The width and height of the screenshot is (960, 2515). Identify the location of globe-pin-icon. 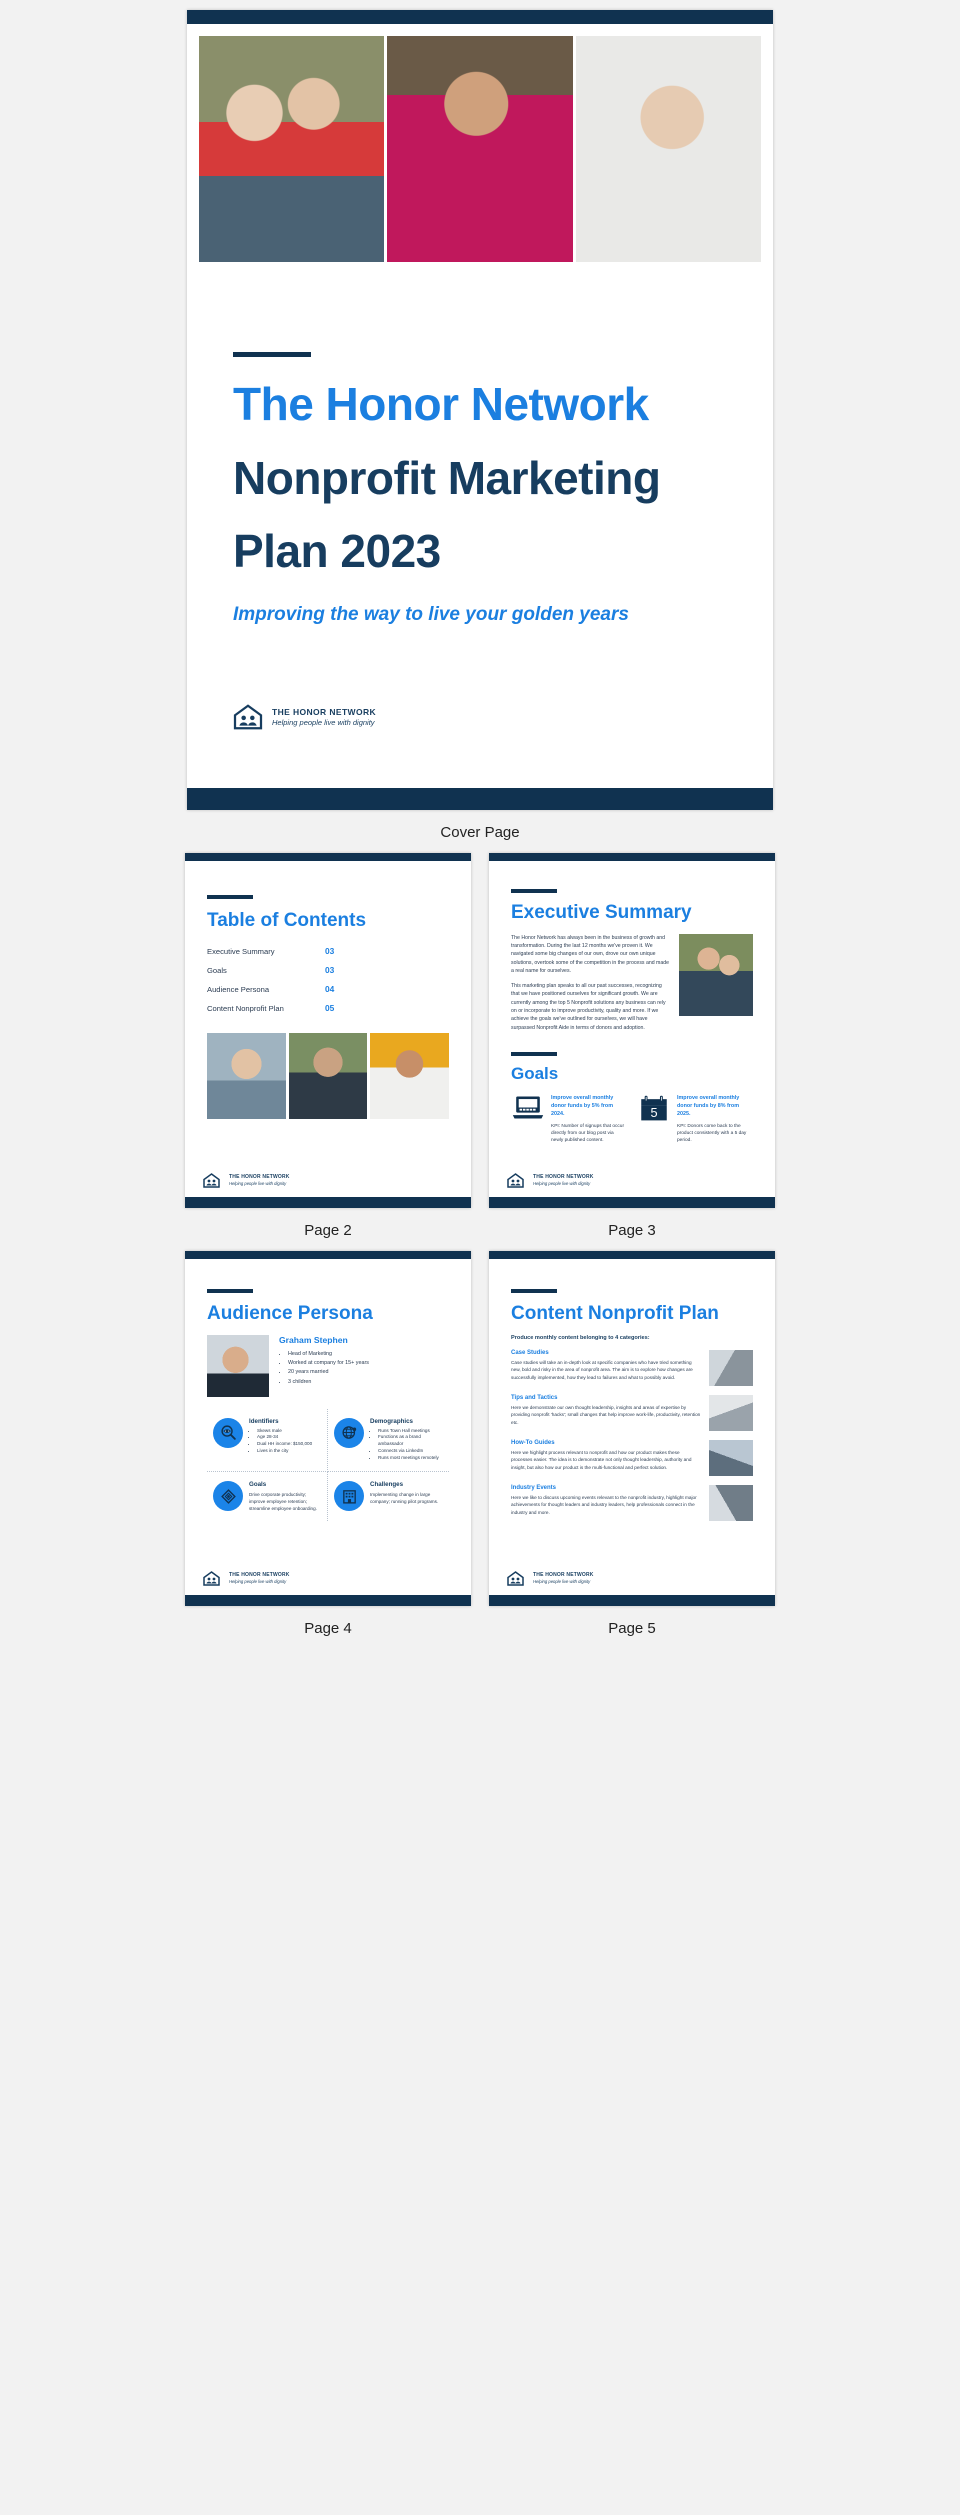
(349, 1432).